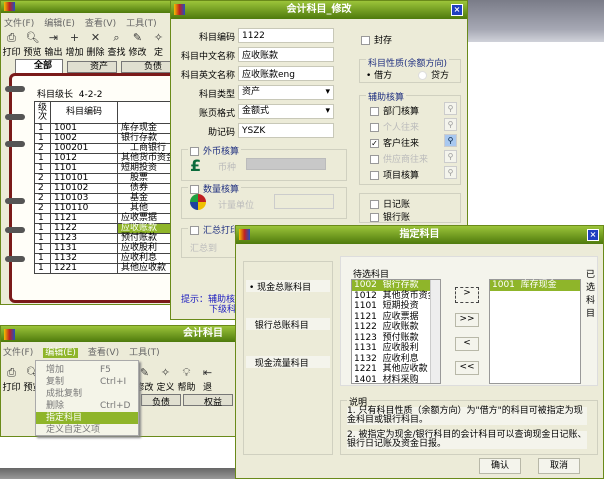 This screenshot has height=479, width=604. I want to click on ok-button: 确认, so click(500, 466).